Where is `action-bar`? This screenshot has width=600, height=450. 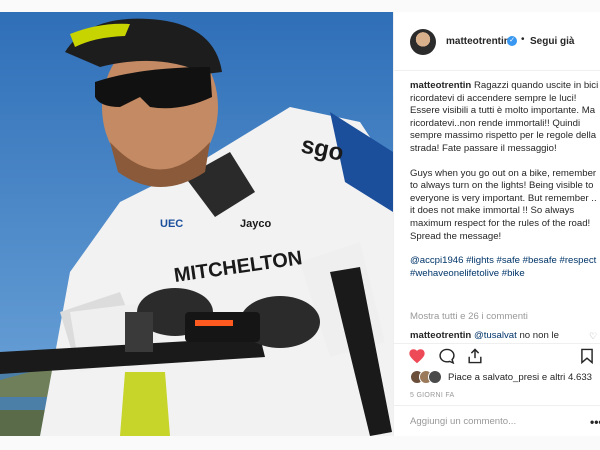 action-bar is located at coordinates (497, 354).